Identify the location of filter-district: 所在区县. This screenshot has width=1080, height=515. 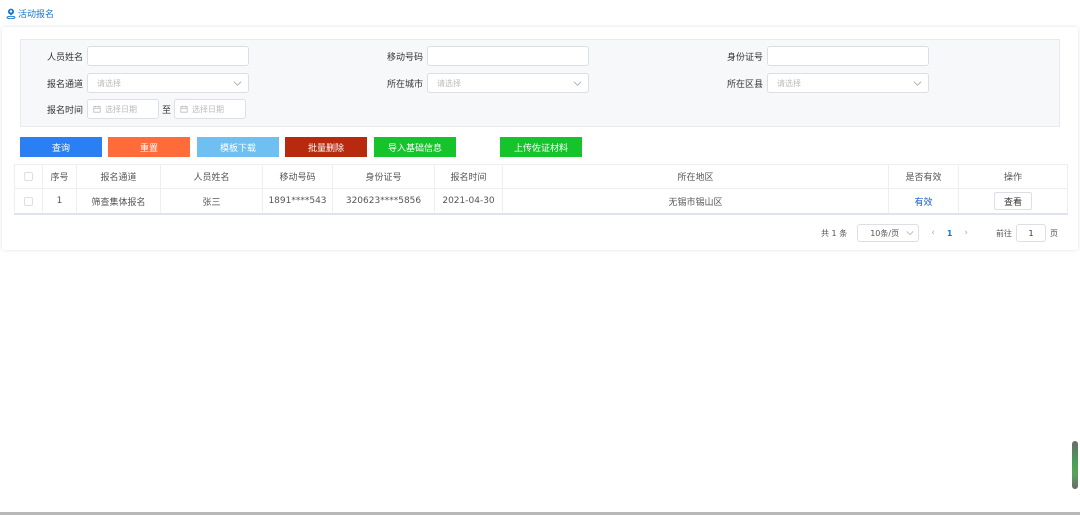
(815, 83).